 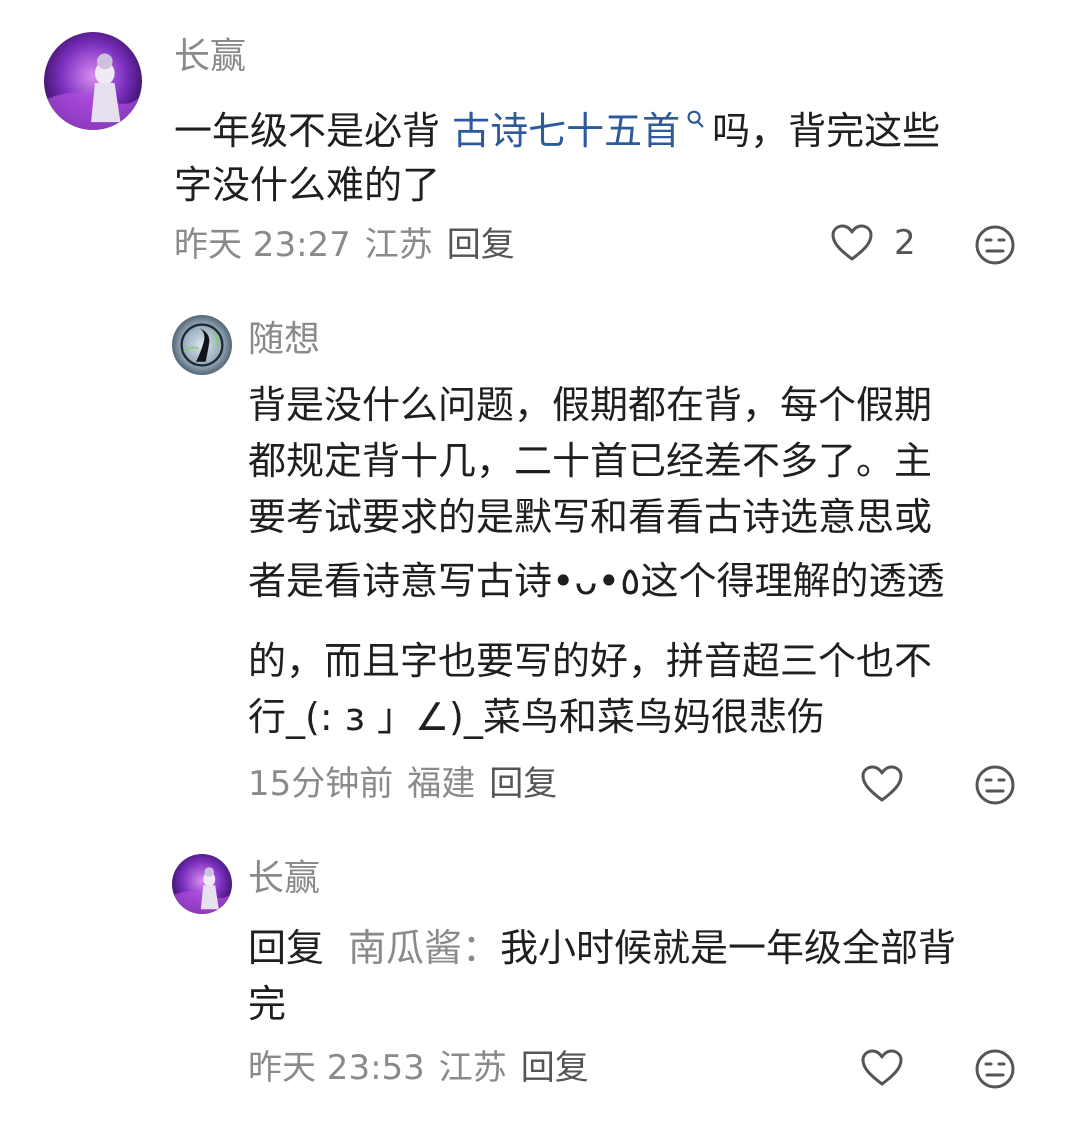 I want to click on timestamp: 15分钟前, so click(x=321, y=784).